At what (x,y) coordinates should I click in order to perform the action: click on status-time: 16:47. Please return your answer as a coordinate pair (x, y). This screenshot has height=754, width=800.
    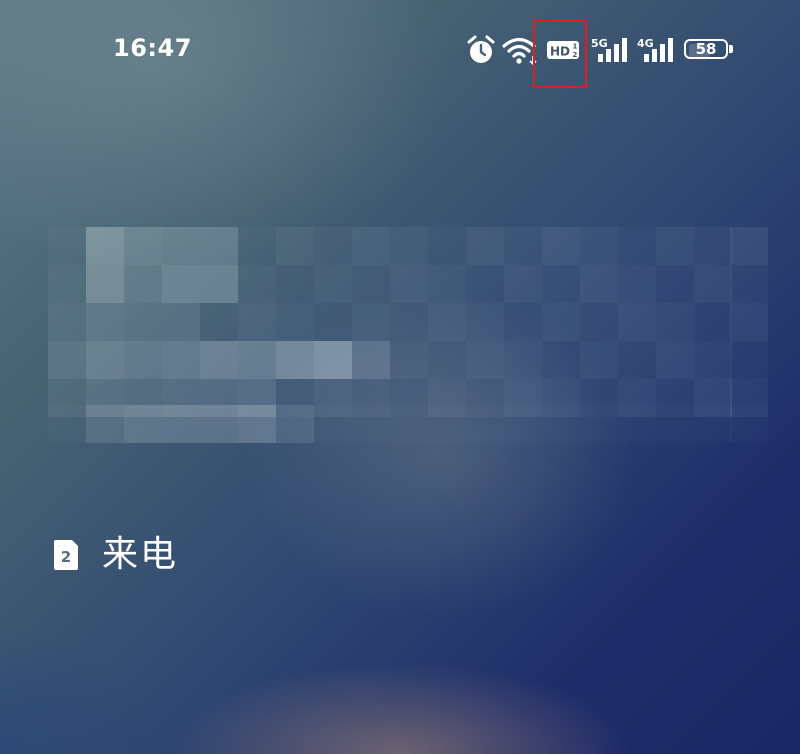
    Looking at the image, I should click on (152, 48).